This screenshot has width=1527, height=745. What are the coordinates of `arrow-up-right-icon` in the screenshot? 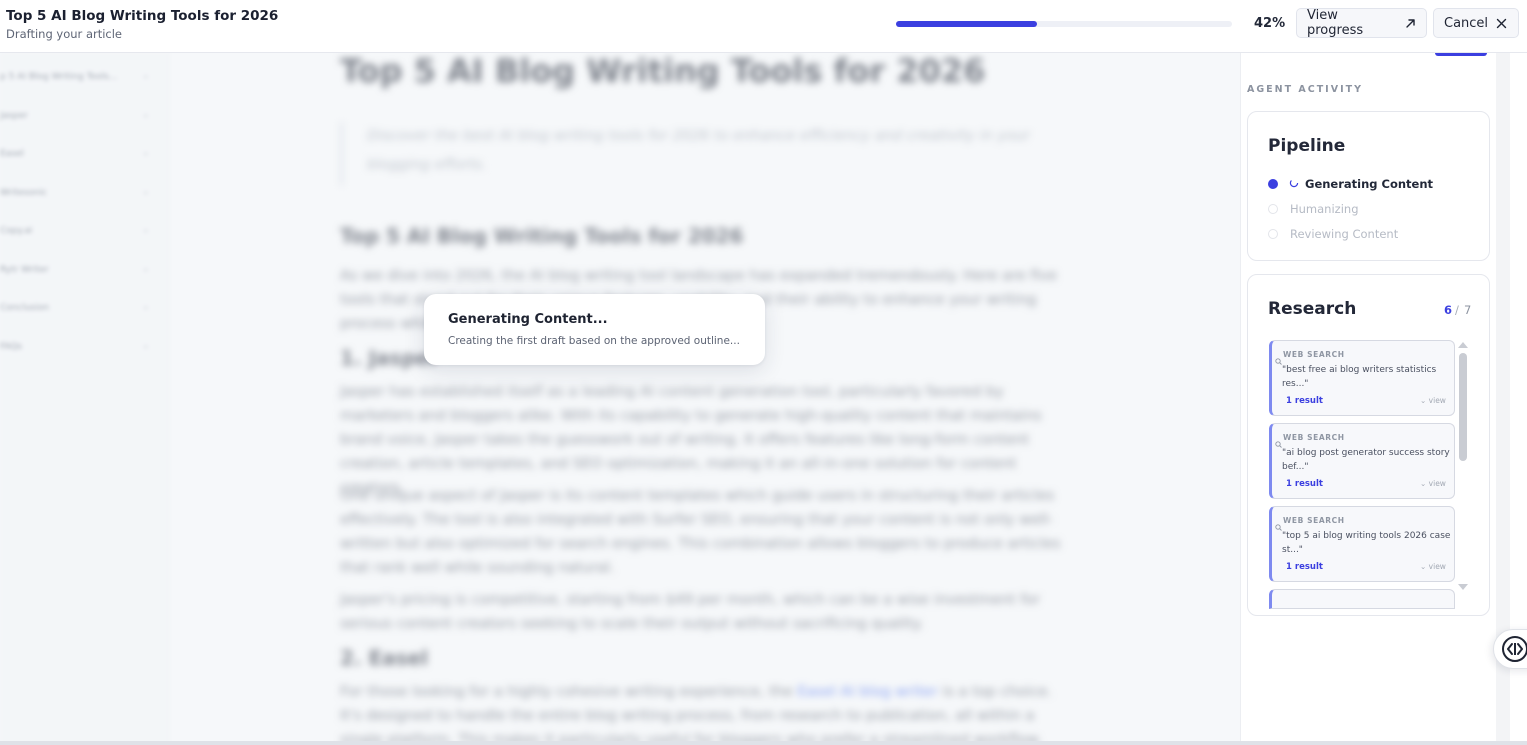 It's located at (1410, 23).